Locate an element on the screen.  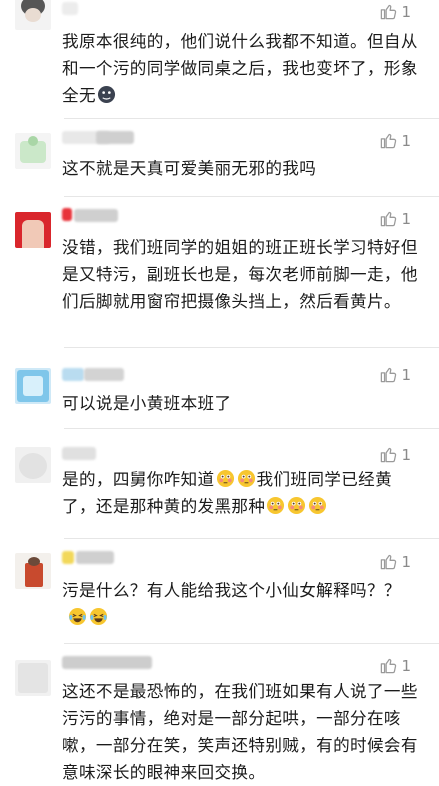
dark-face-emoji is located at coordinates (106, 94).